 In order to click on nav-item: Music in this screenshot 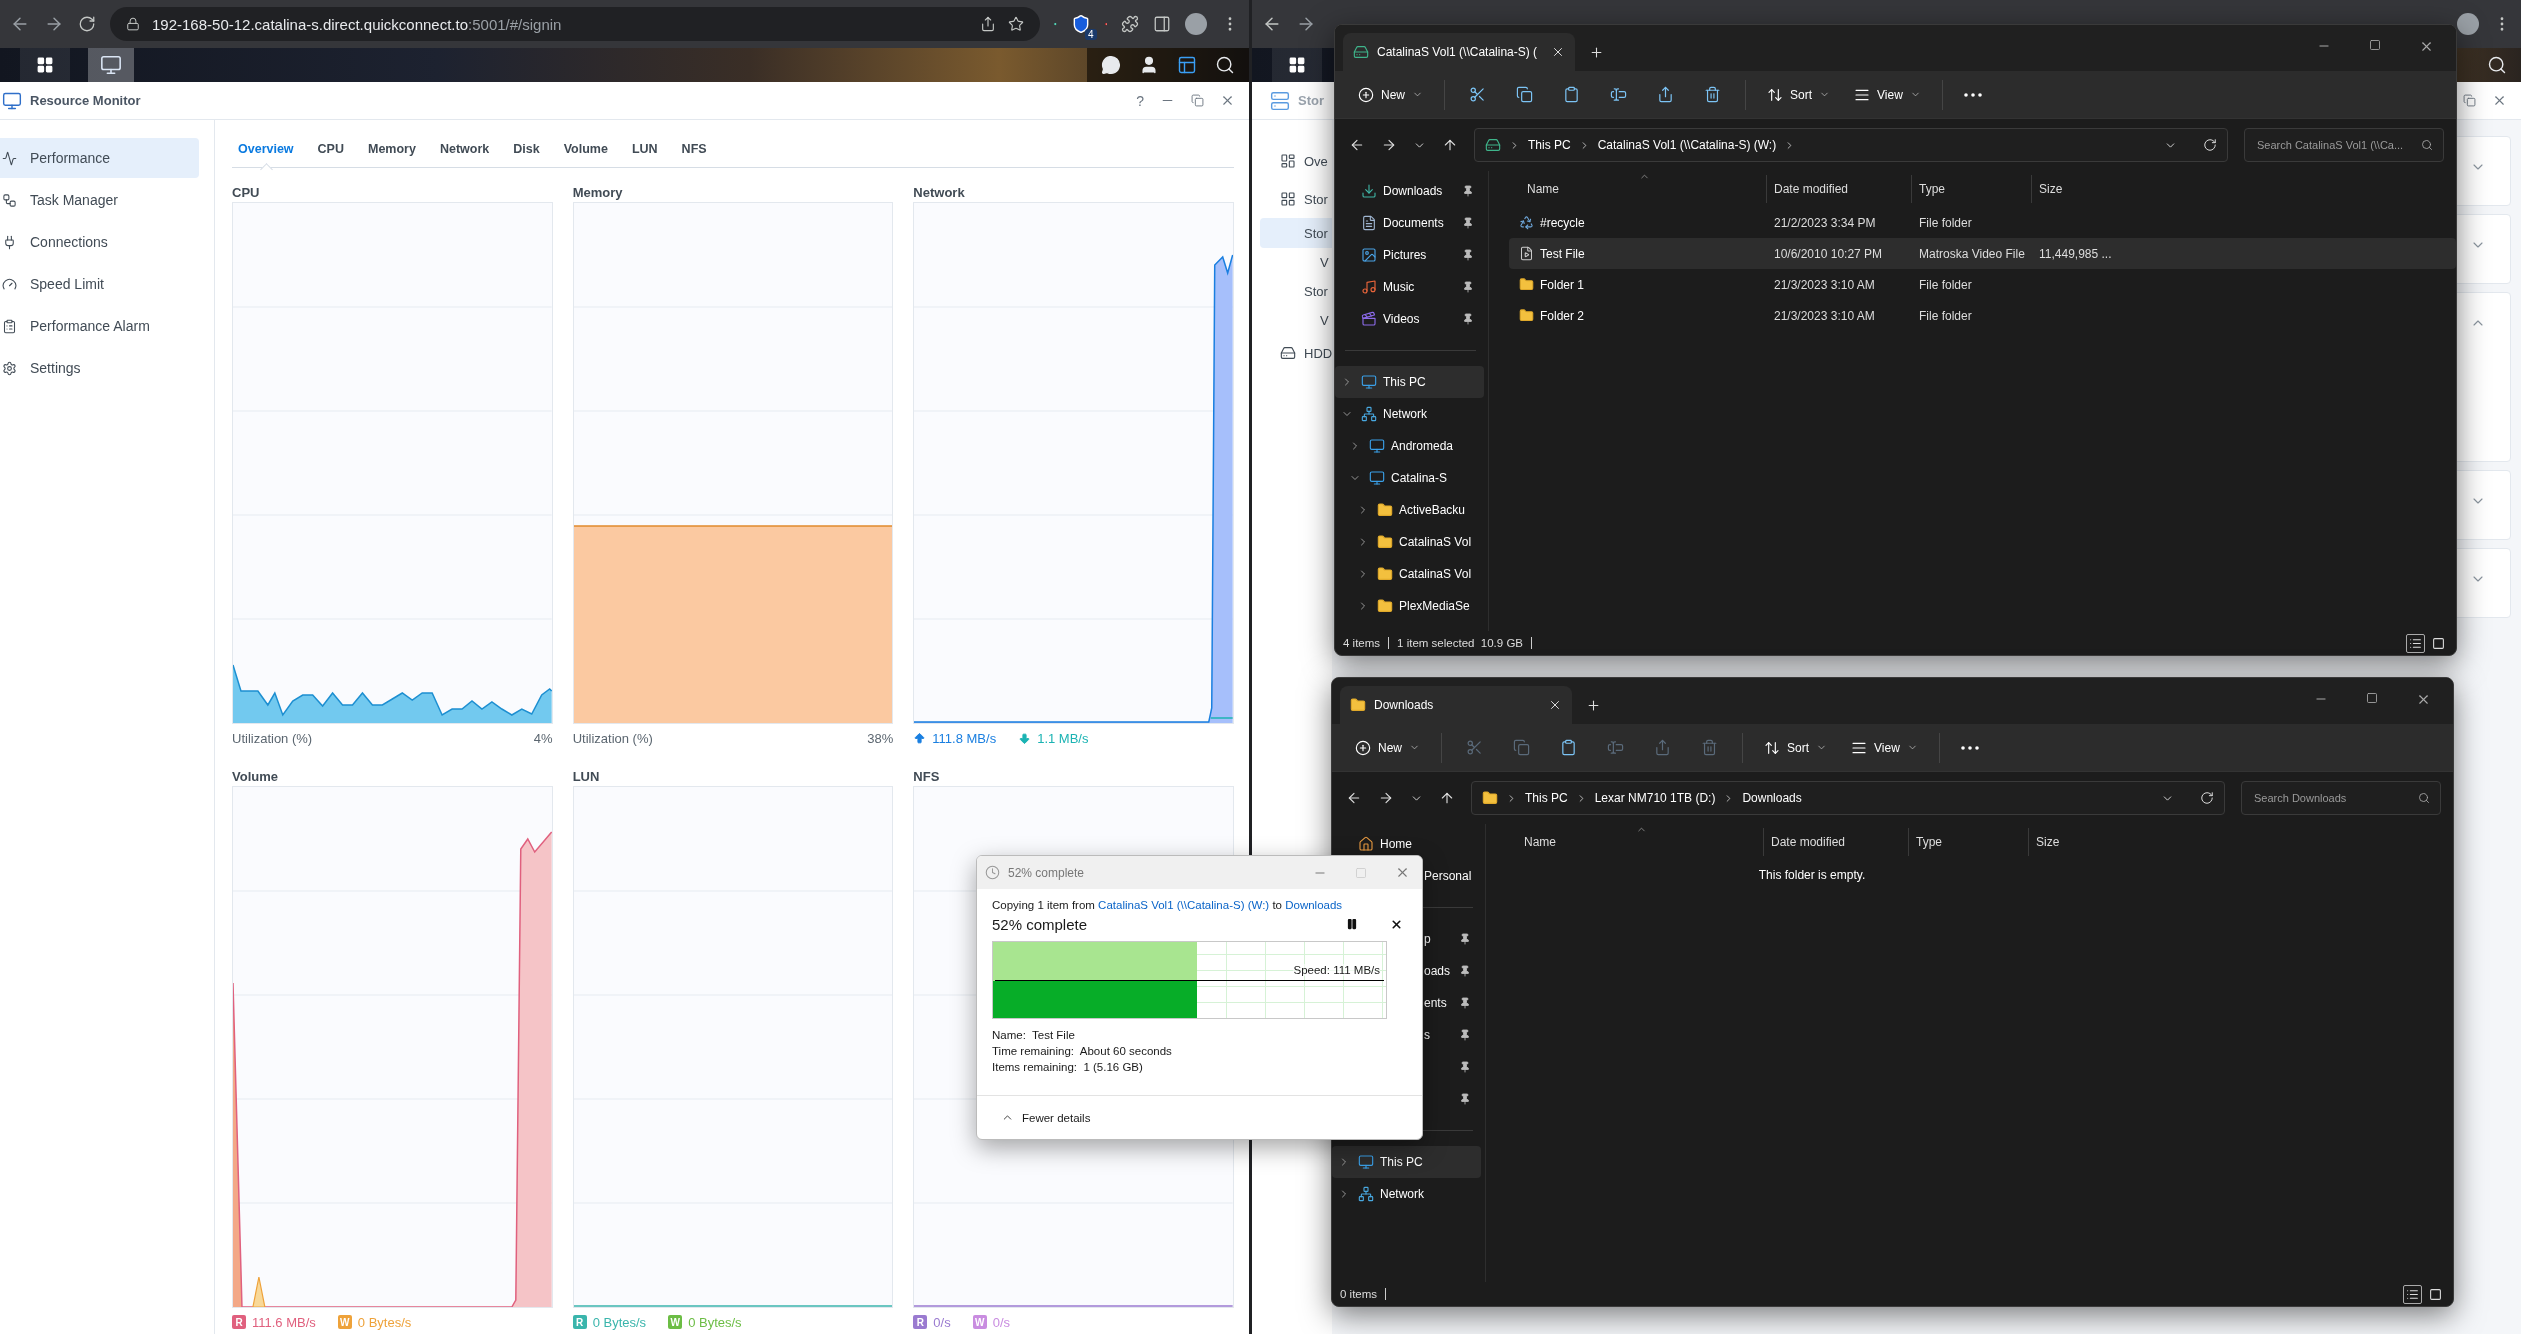, I will do `click(1409, 287)`.